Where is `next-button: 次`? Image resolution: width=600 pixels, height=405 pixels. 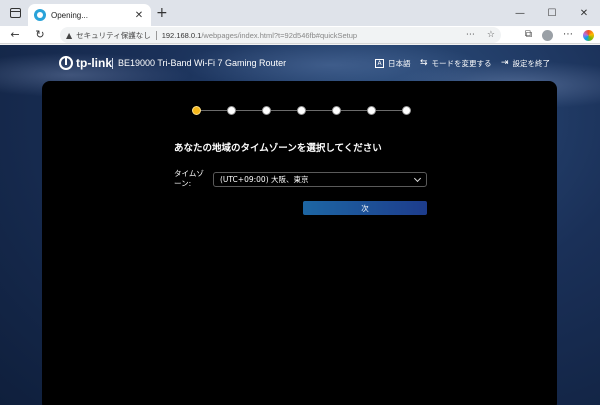
next-button: 次 is located at coordinates (365, 208).